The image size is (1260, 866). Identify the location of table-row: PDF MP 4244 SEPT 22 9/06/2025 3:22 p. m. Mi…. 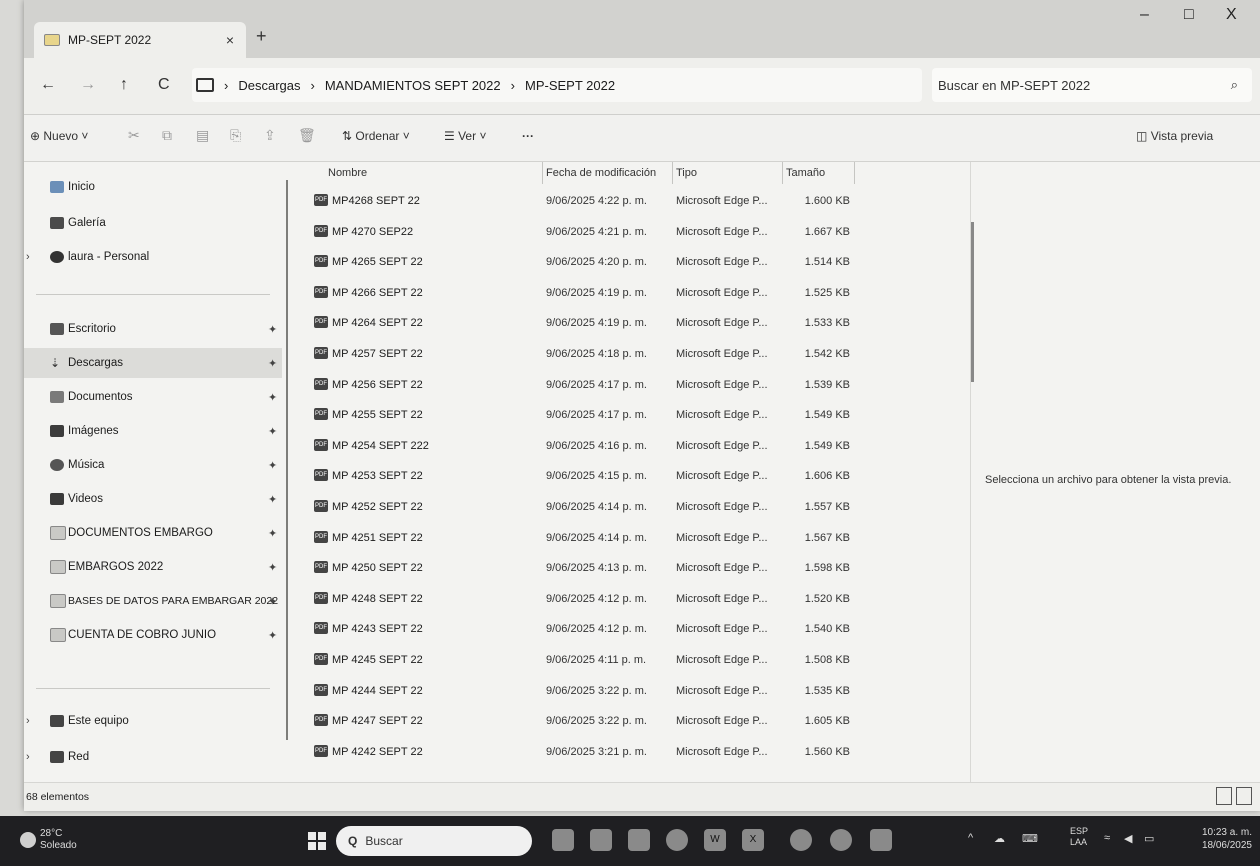
(628, 691).